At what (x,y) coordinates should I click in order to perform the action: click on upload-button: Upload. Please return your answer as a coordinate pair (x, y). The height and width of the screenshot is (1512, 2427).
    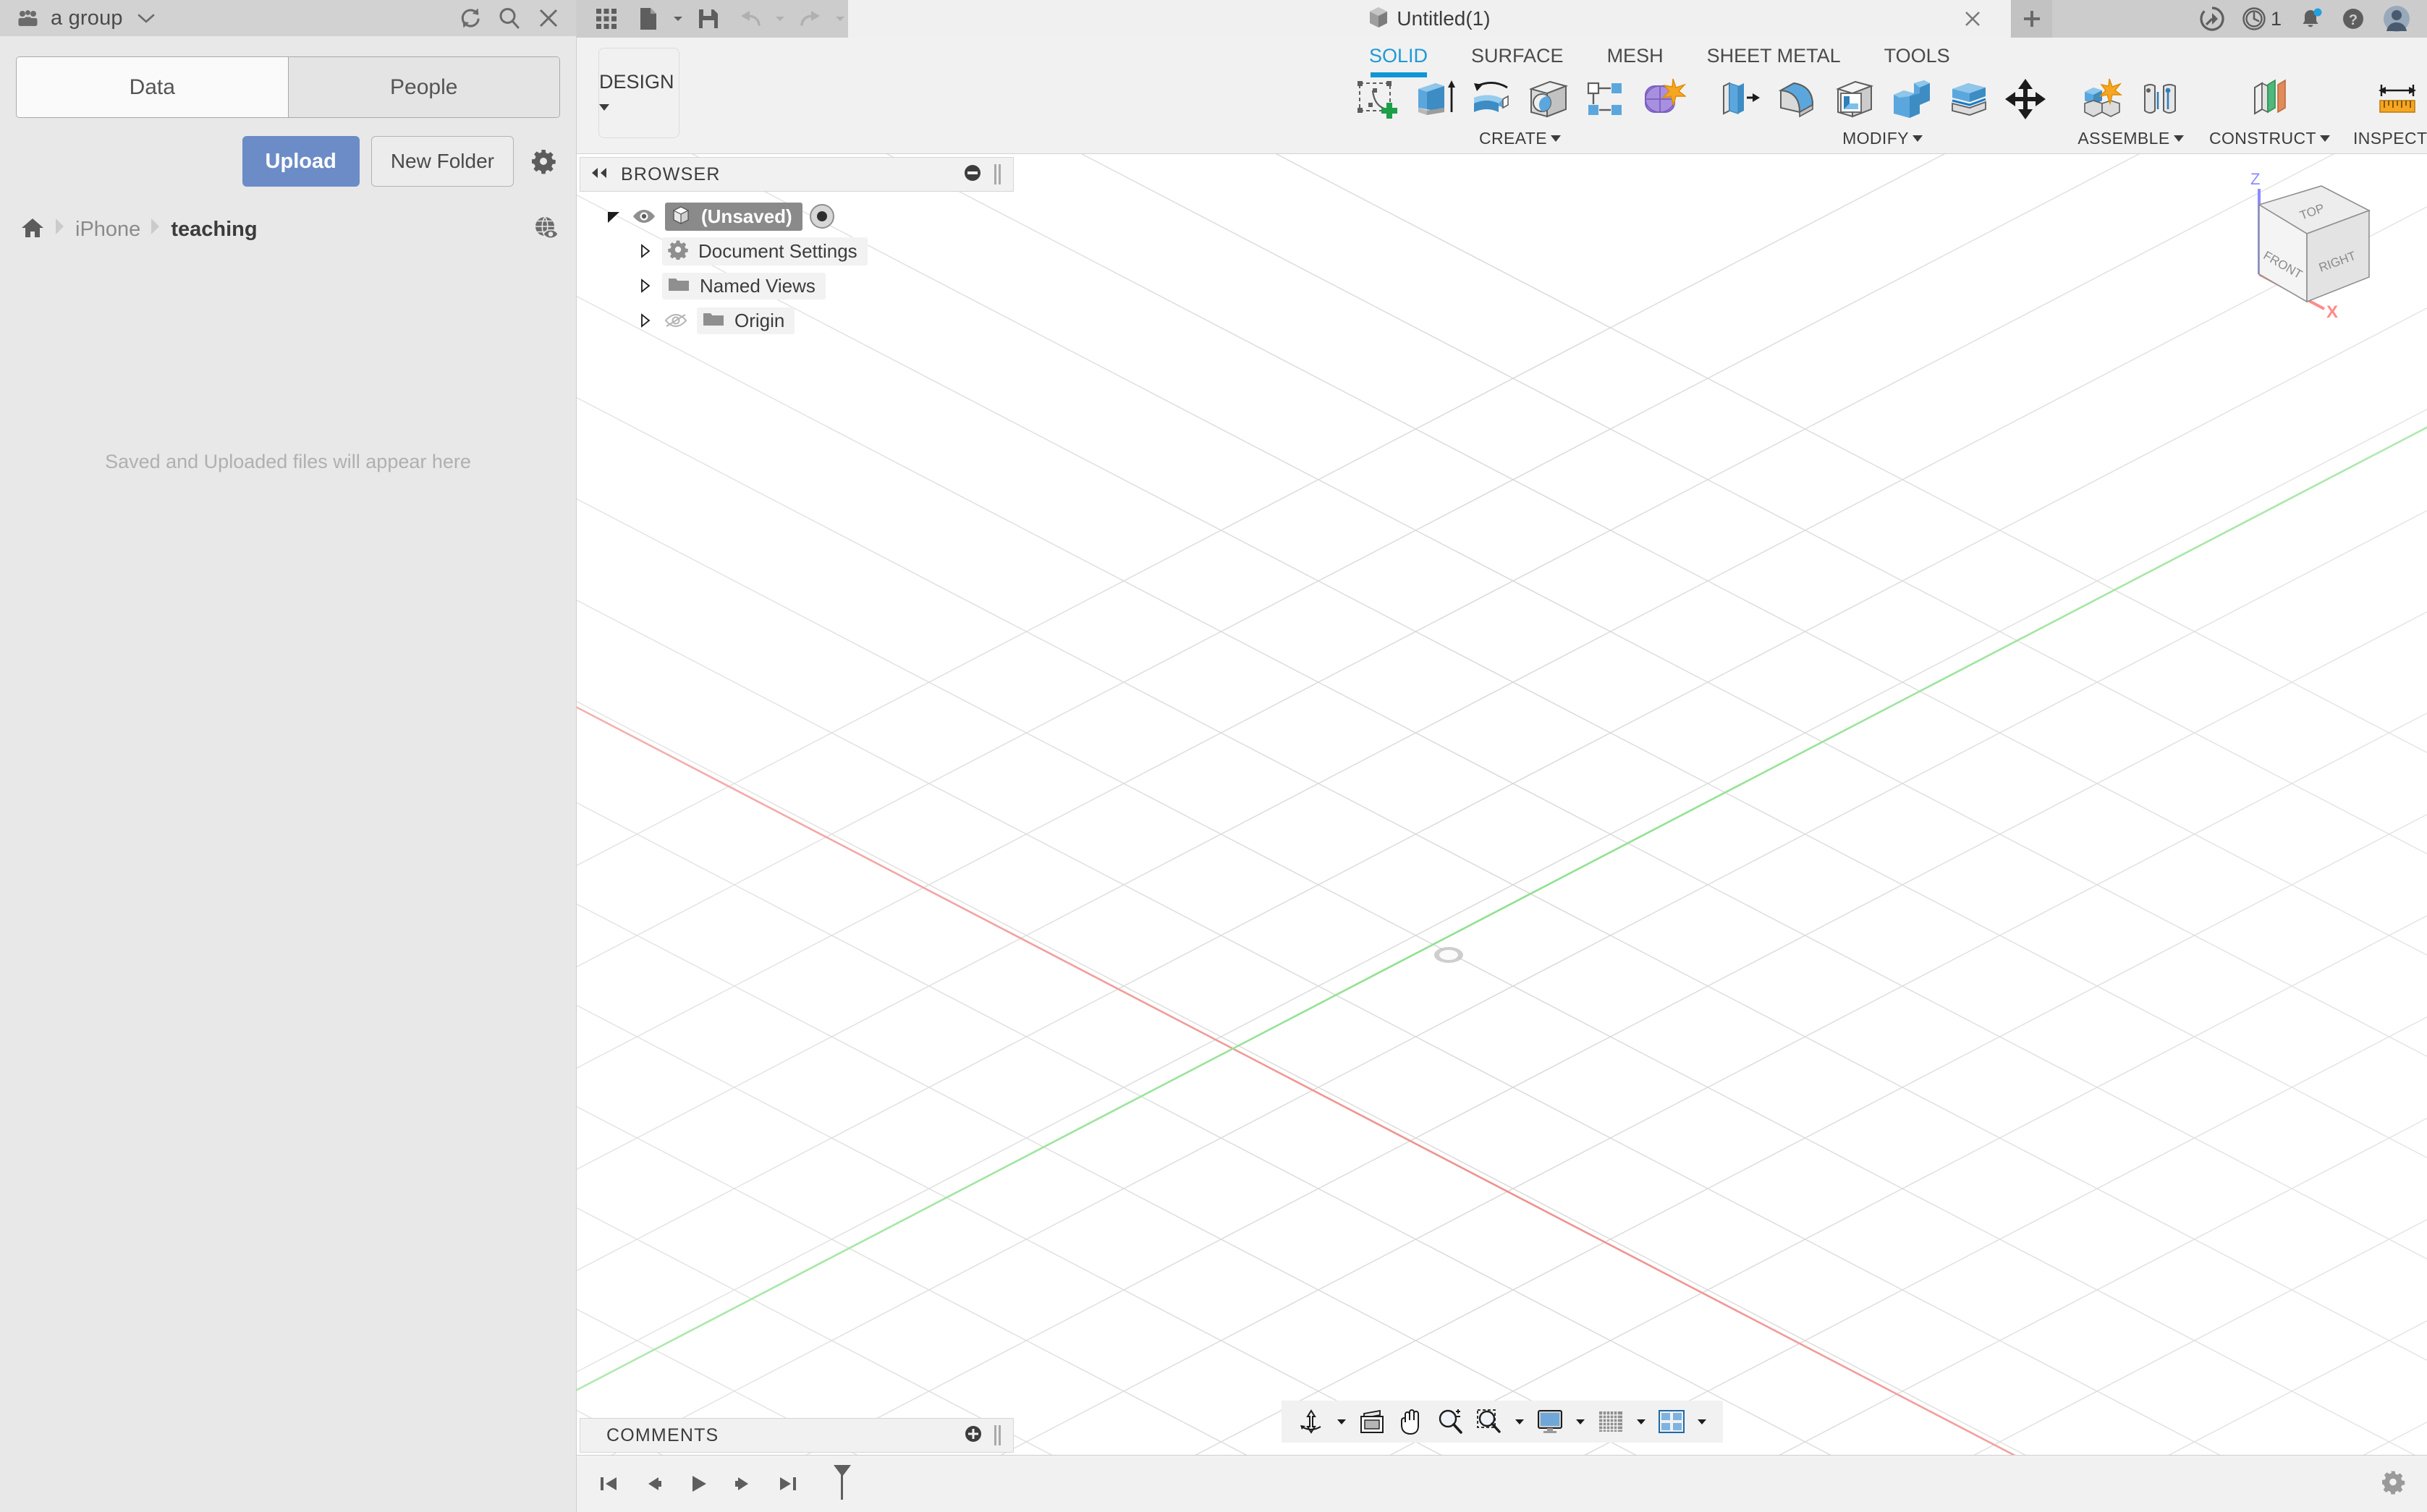
    Looking at the image, I should click on (301, 161).